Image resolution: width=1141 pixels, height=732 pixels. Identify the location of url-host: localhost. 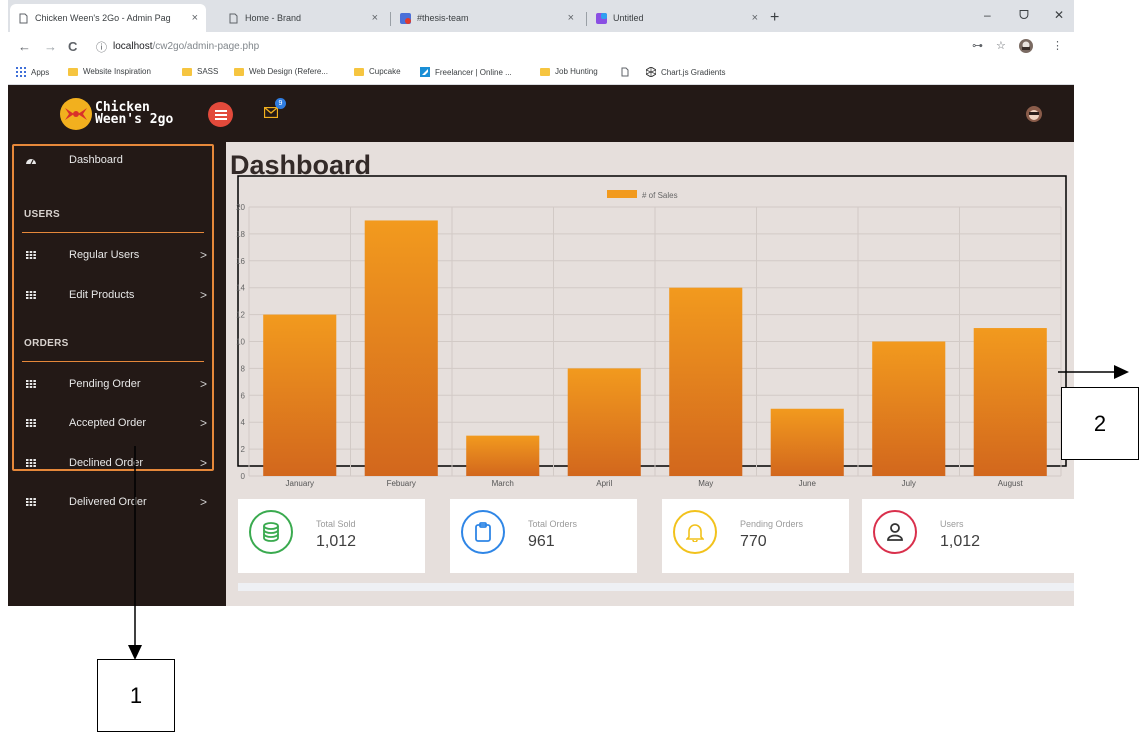
(133, 46).